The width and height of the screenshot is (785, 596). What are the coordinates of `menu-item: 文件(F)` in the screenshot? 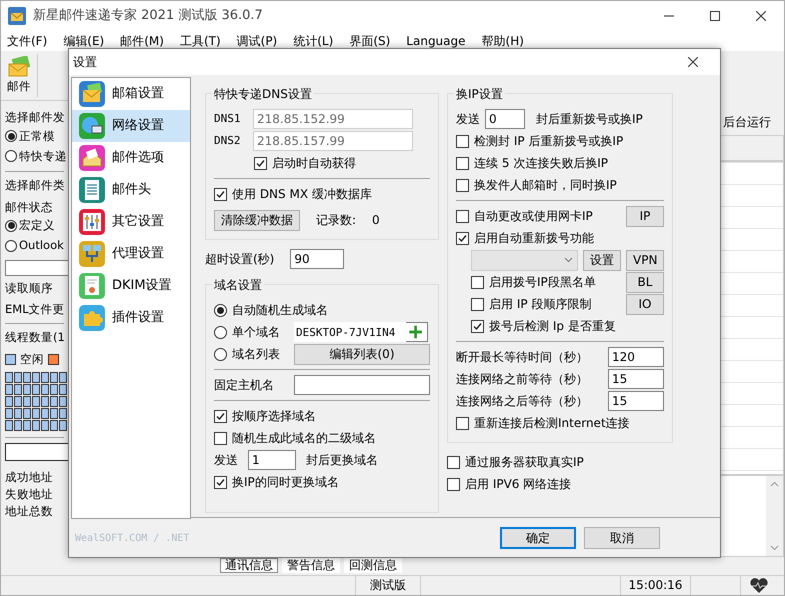 It's located at (28, 41).